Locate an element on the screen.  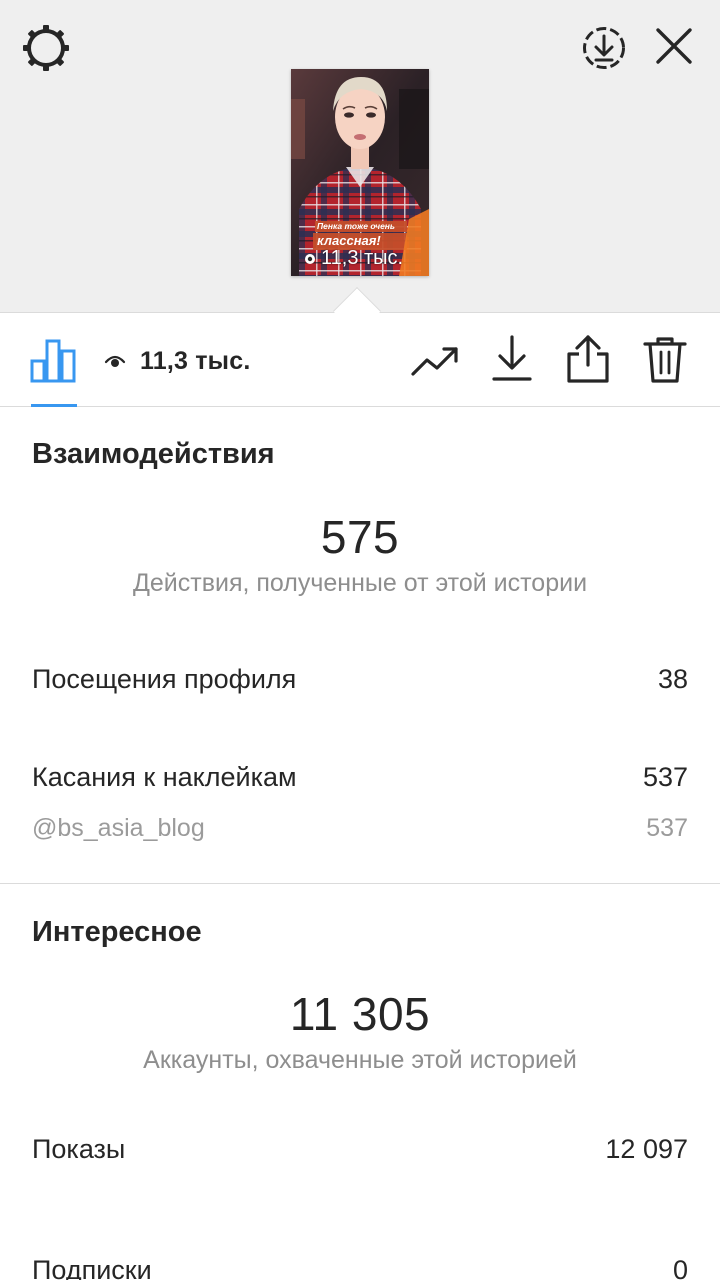
download-icon is located at coordinates (512, 358).